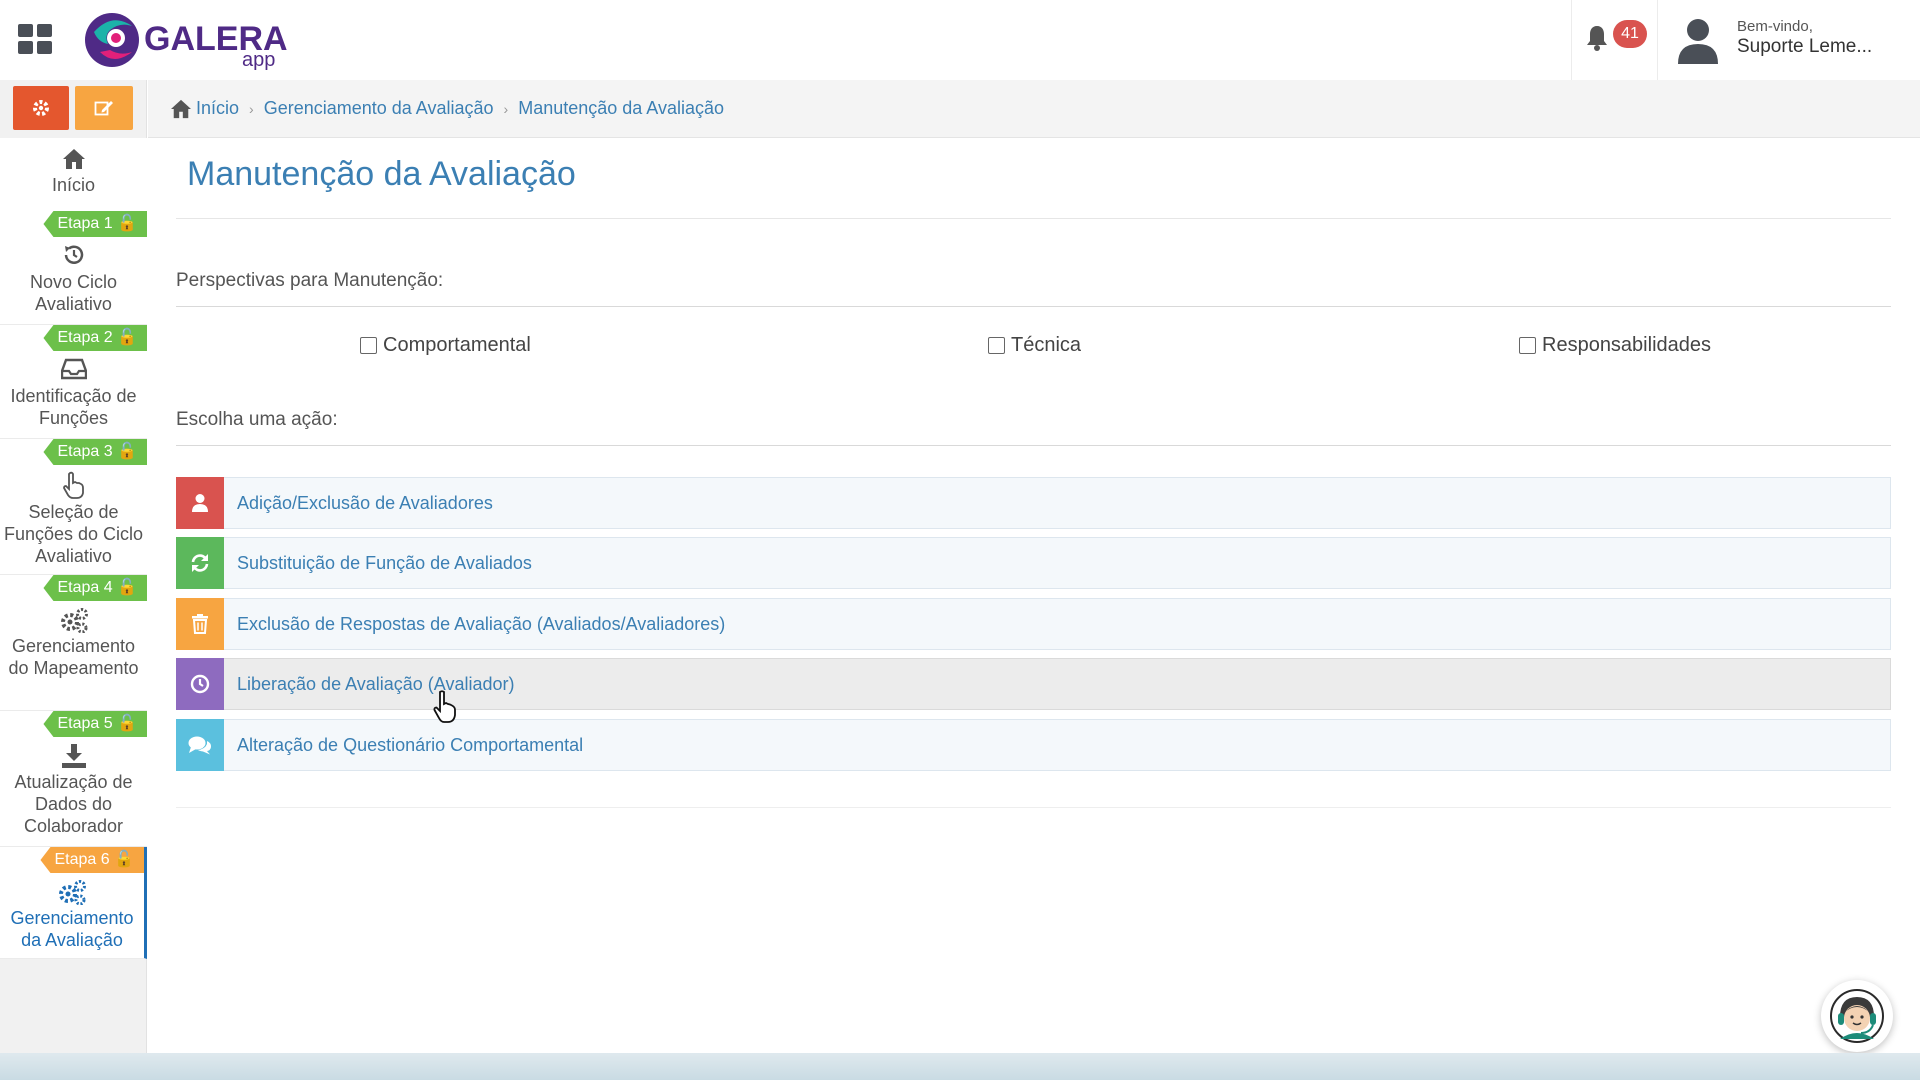 This screenshot has width=1920, height=1080. What do you see at coordinates (95, 338) in the screenshot?
I see `etapa-badge: Etapa 2 🔓` at bounding box center [95, 338].